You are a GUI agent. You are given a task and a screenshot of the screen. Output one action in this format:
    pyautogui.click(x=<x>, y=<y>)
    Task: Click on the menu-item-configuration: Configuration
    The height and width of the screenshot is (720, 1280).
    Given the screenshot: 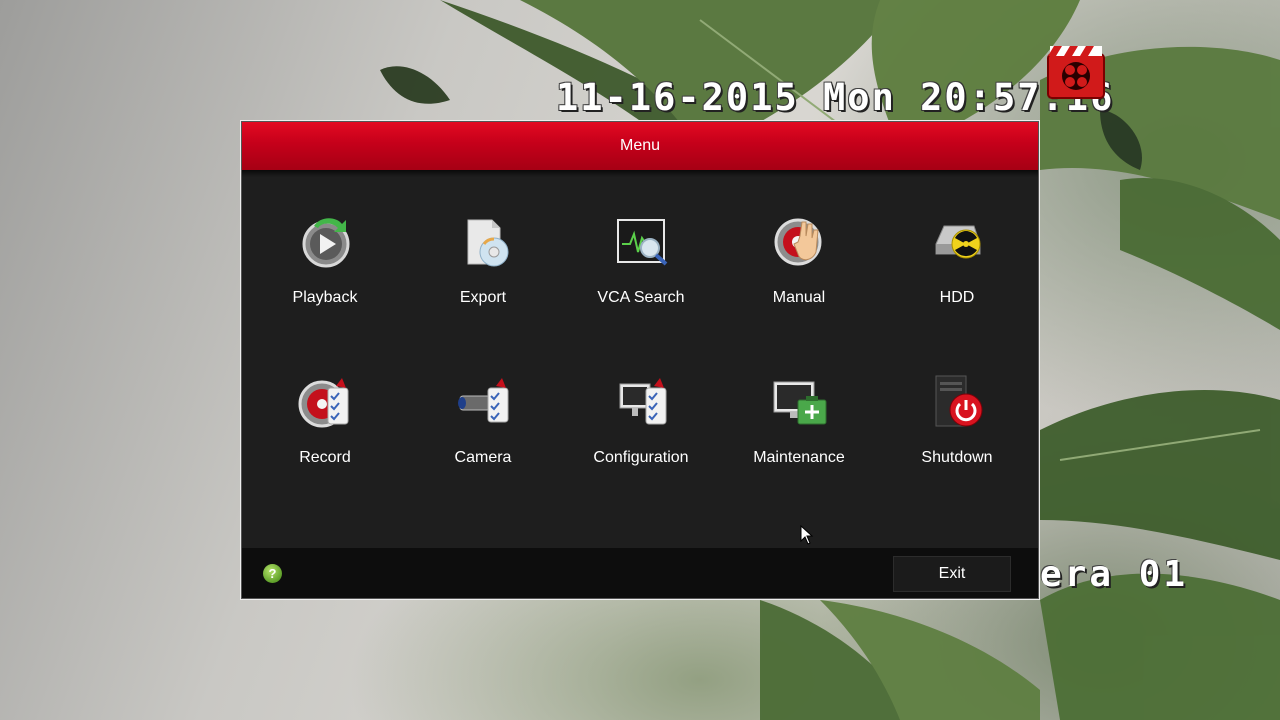 What is the action you would take?
    pyautogui.click(x=641, y=434)
    